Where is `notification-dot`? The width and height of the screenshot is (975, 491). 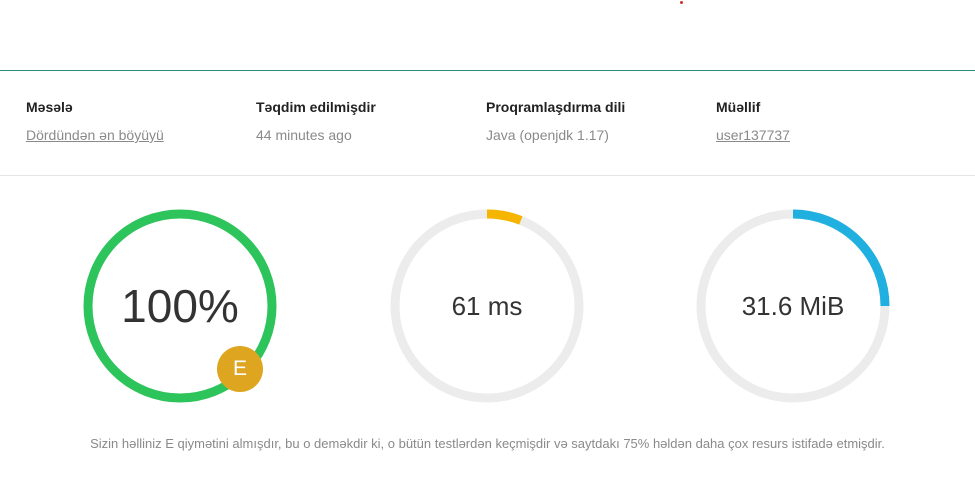
notification-dot is located at coordinates (681, 2).